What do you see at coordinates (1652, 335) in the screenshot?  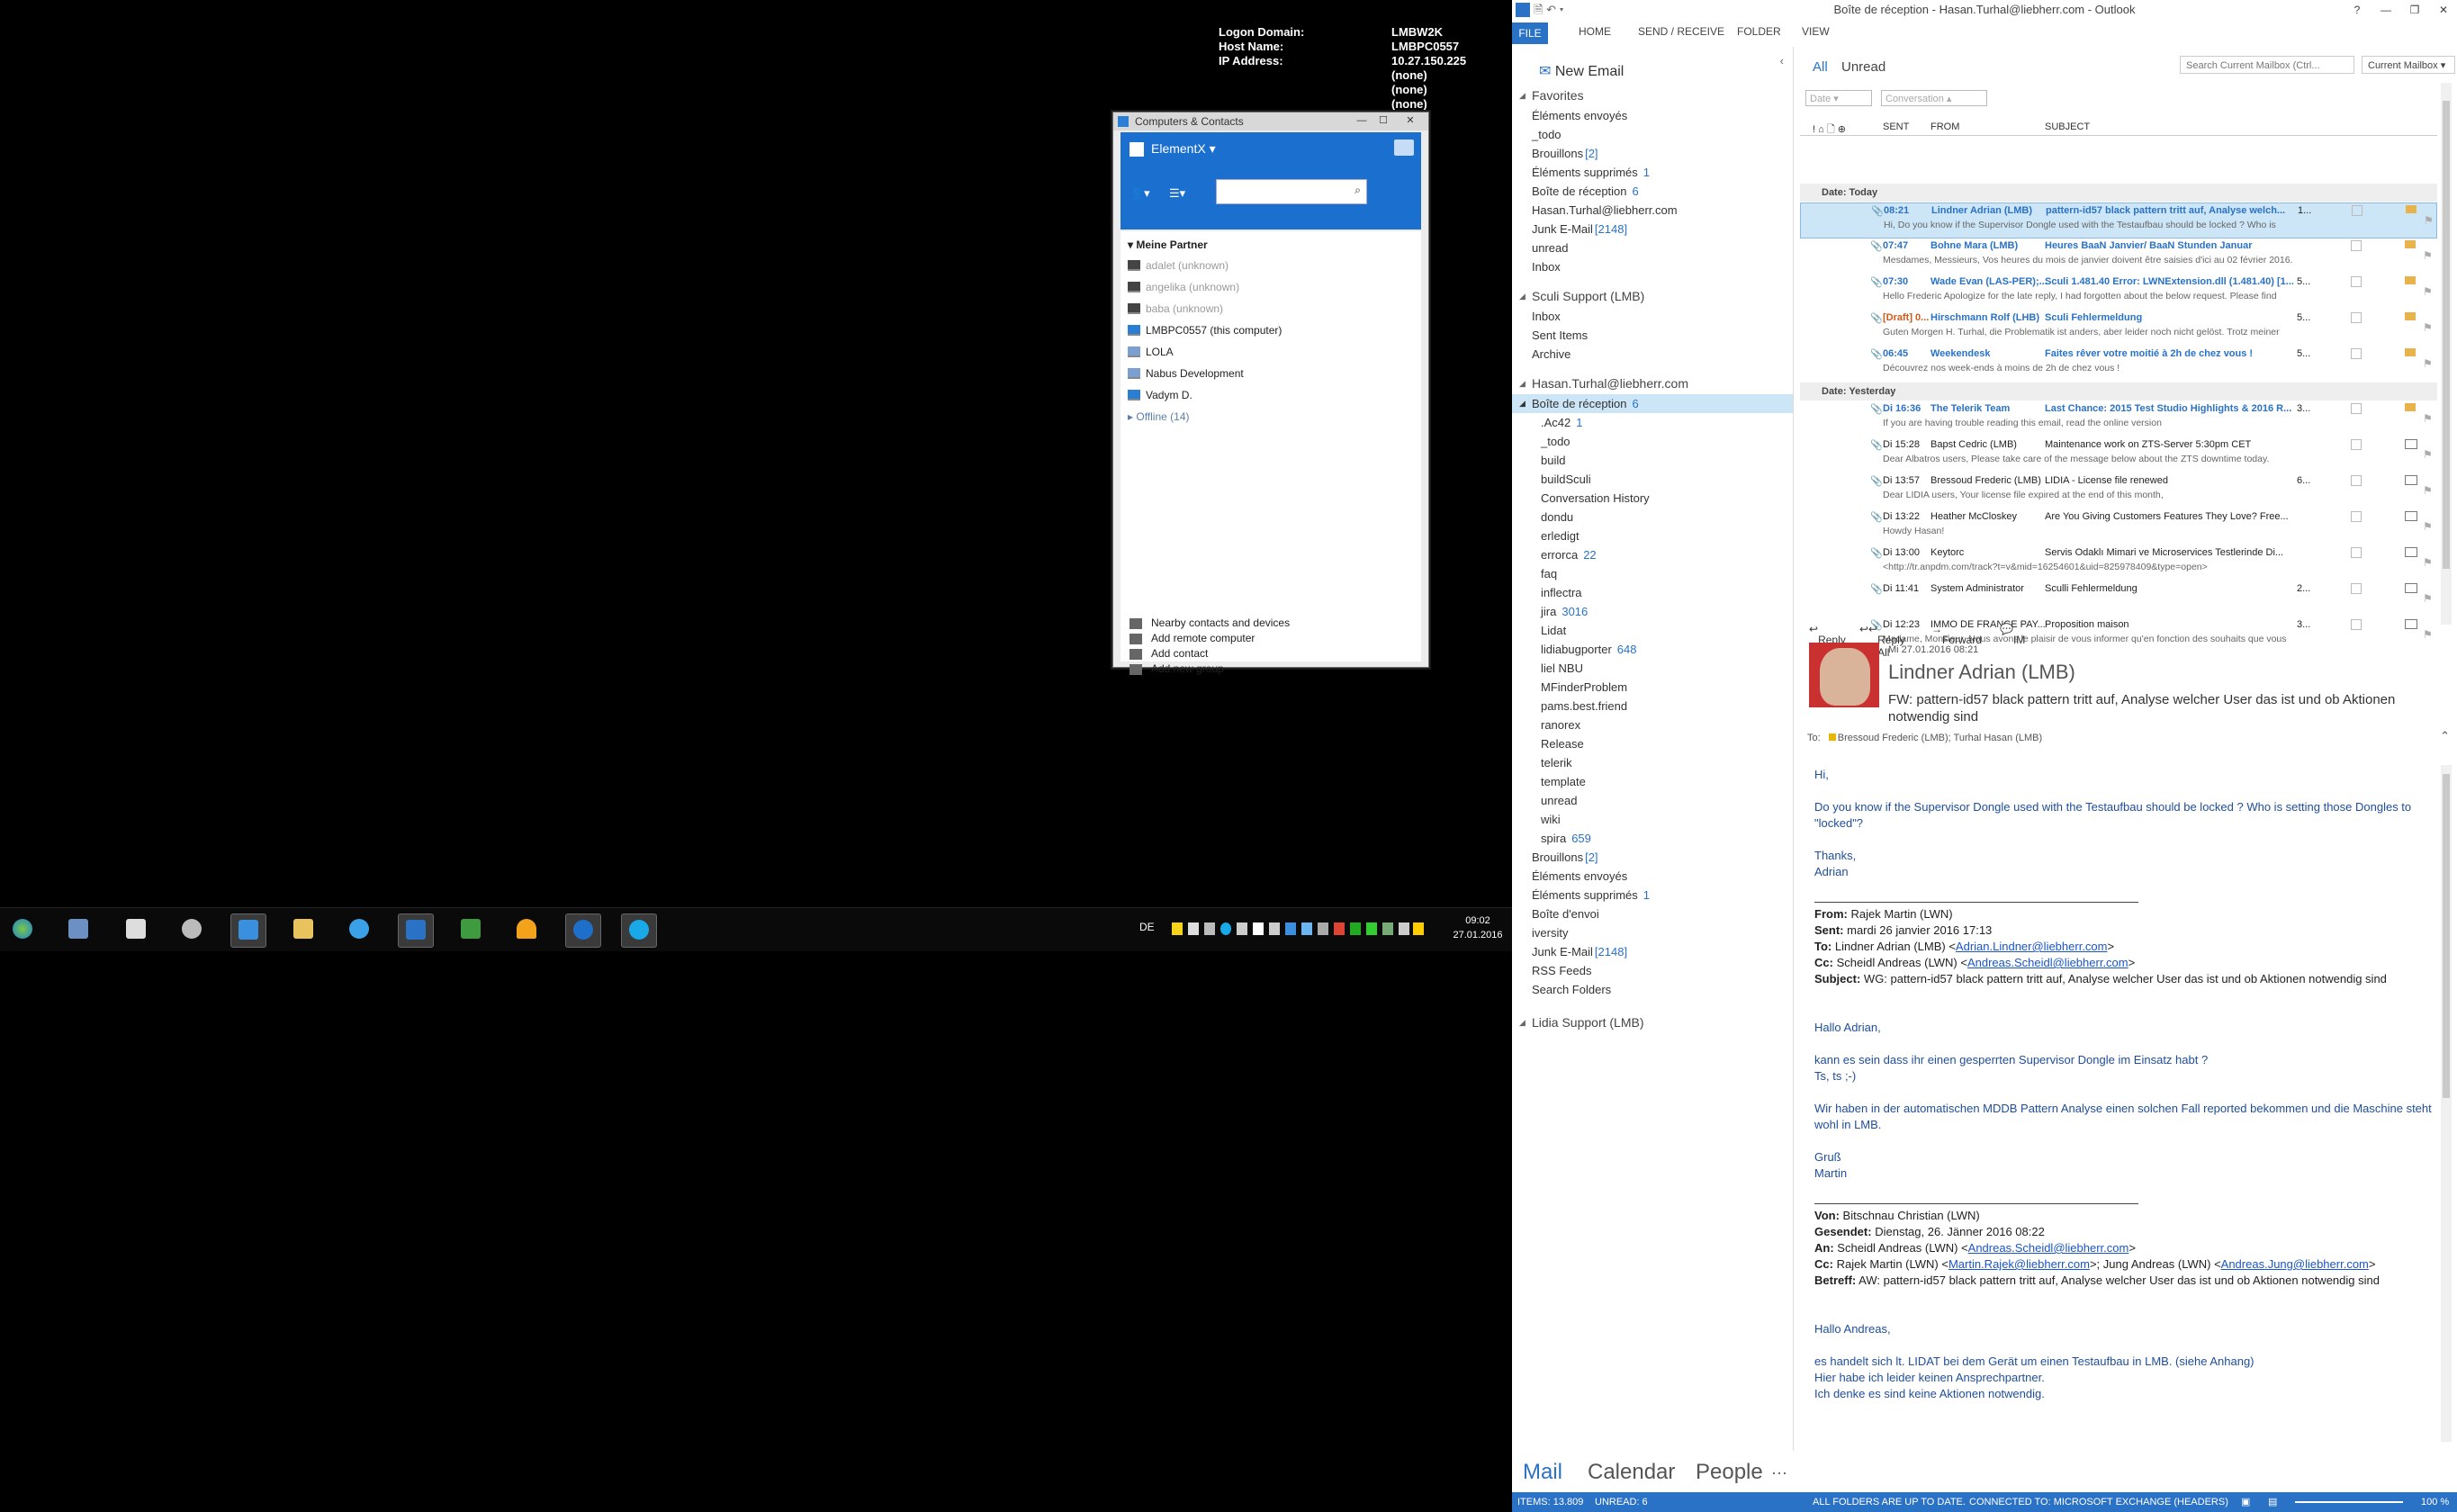 I see `folder-item: Sent Items` at bounding box center [1652, 335].